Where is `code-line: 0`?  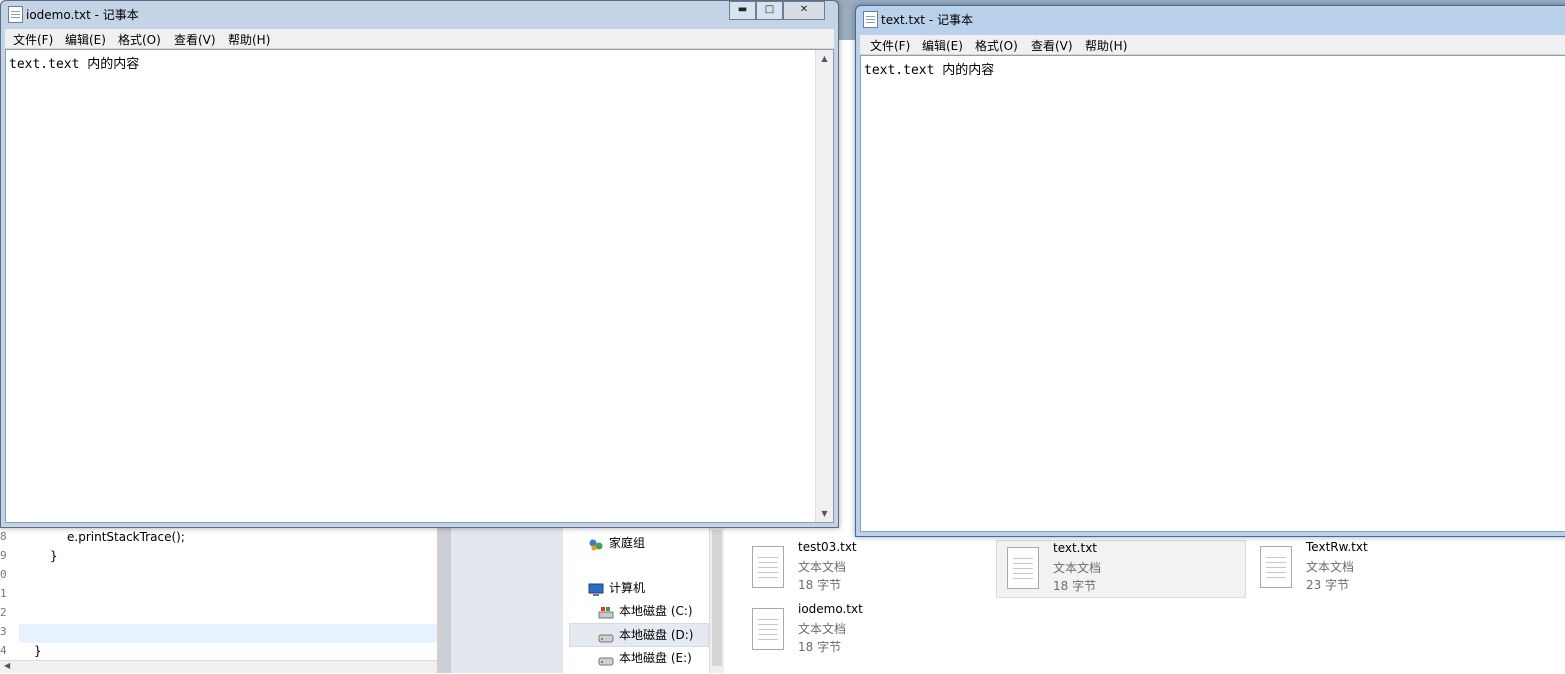
code-line: 0 is located at coordinates (220, 577).